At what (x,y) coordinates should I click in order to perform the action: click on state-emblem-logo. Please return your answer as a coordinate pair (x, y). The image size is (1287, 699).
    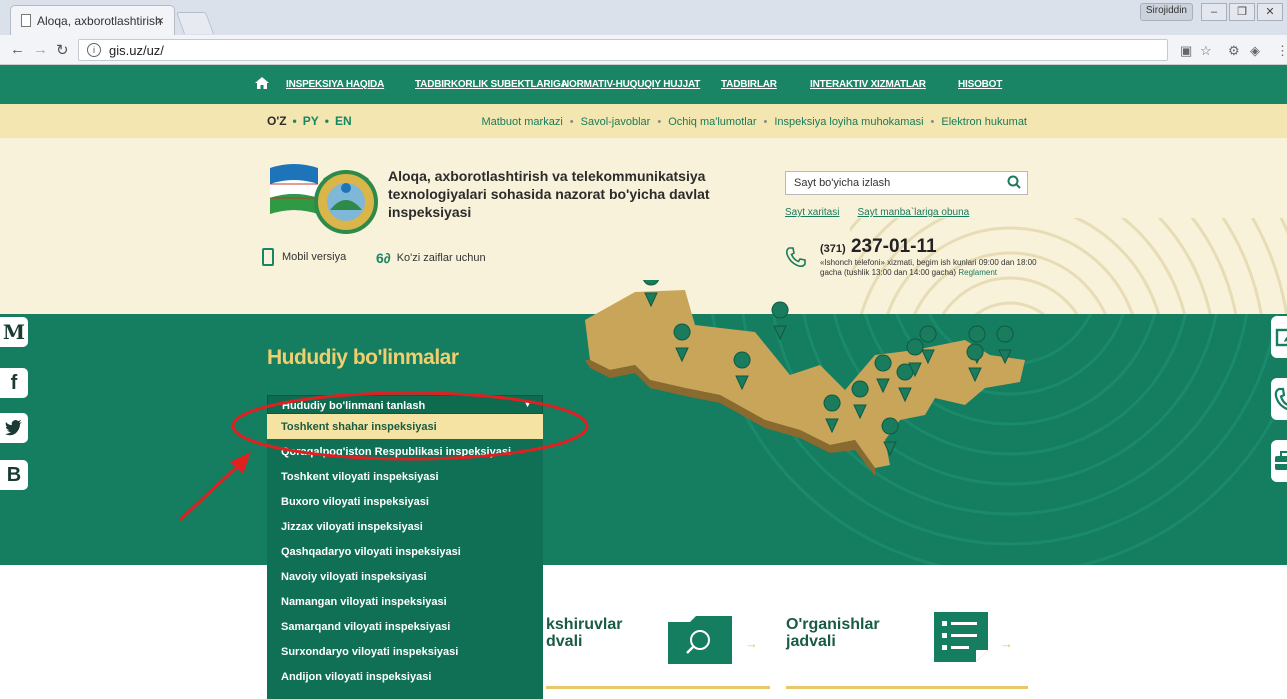
    Looking at the image, I should click on (324, 199).